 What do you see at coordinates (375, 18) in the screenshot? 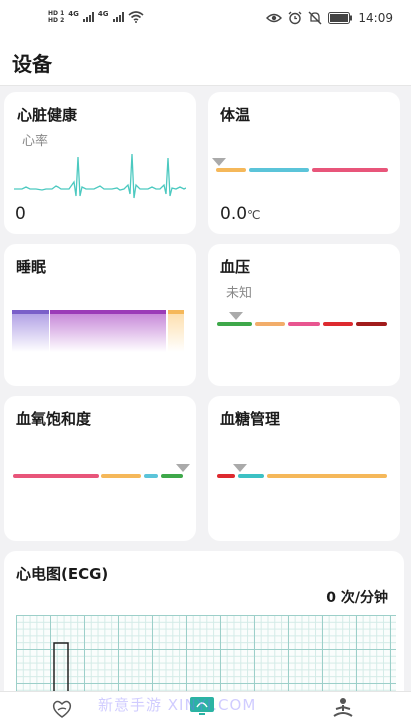
I see `status-time: 14:09` at bounding box center [375, 18].